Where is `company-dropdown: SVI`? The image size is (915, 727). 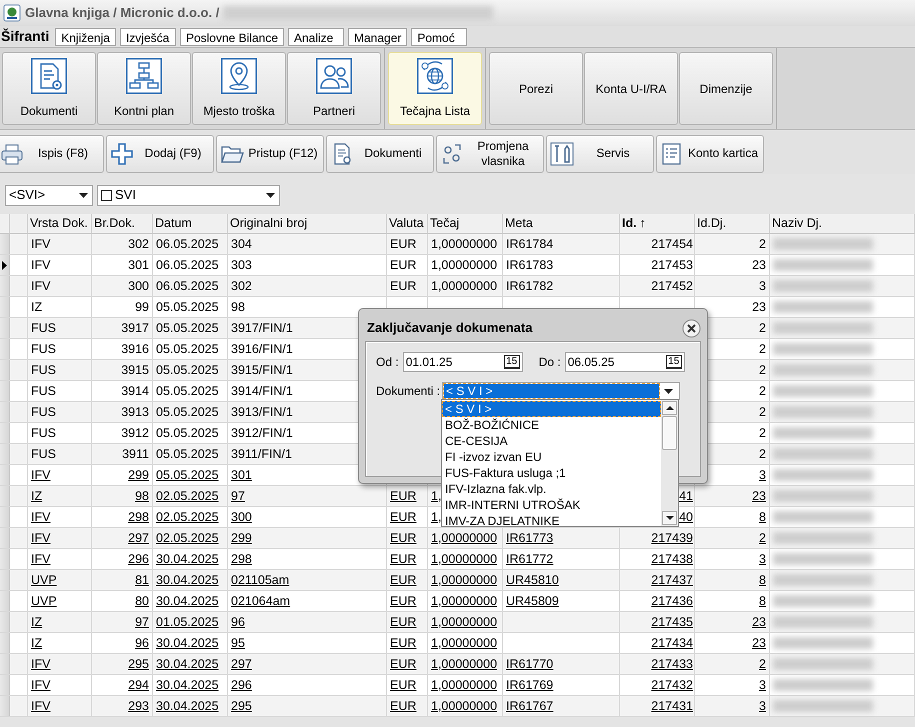 company-dropdown: SVI is located at coordinates (188, 195).